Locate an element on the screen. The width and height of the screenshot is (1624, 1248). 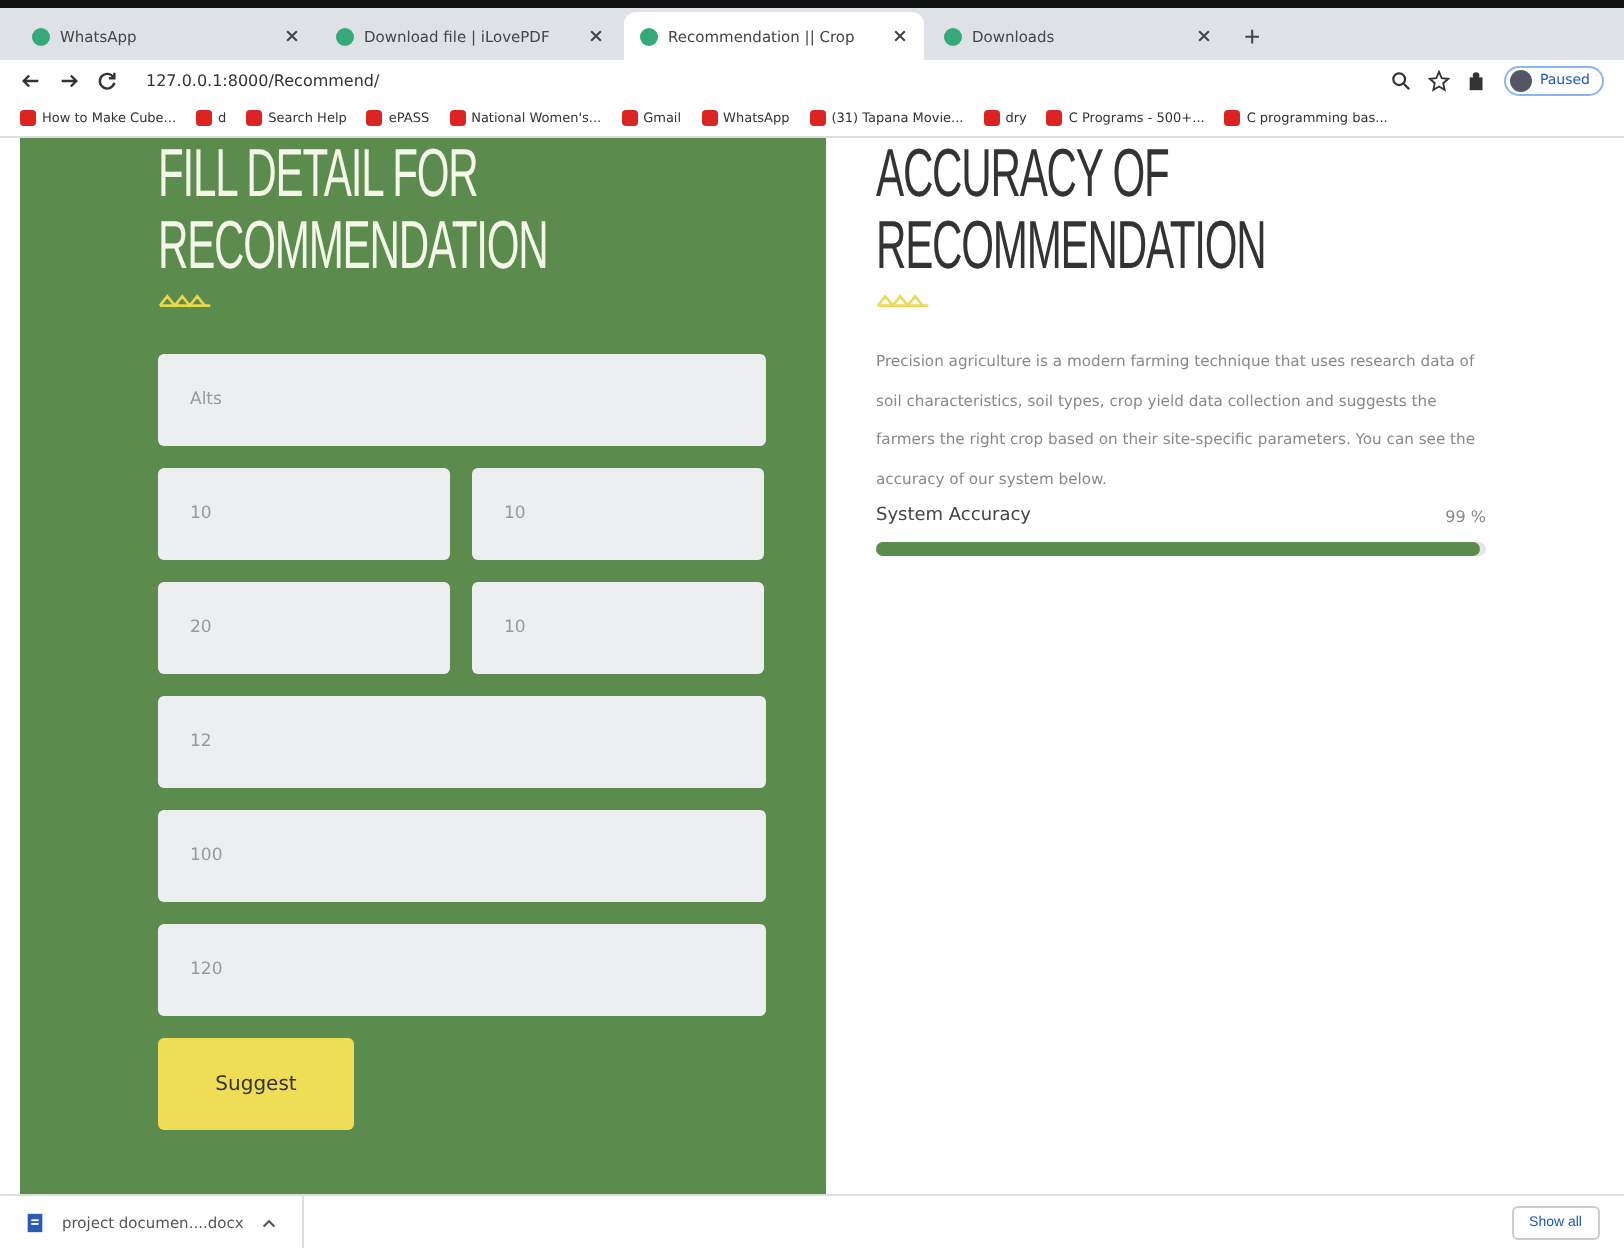
form-heading: RECOMMENDATION is located at coordinates (353, 246).